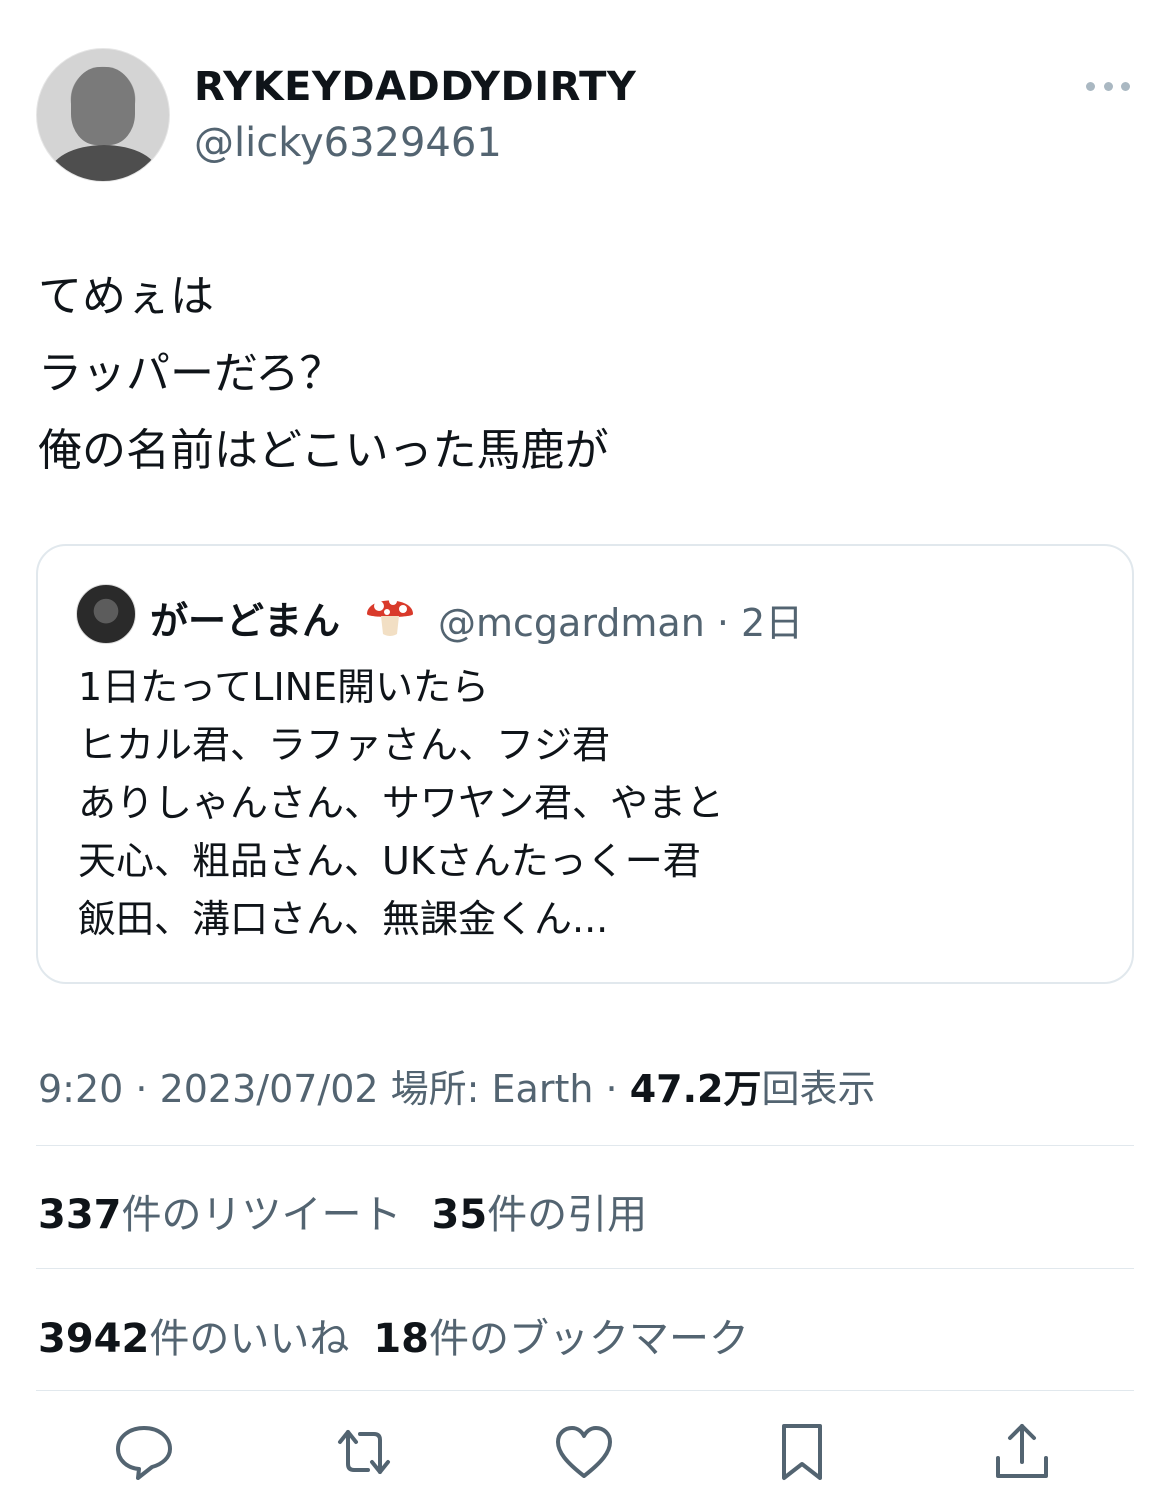 The height and width of the screenshot is (1502, 1170). Describe the element at coordinates (415, 87) in the screenshot. I see `author-name: RYKEYDADDYDIRTY` at that location.